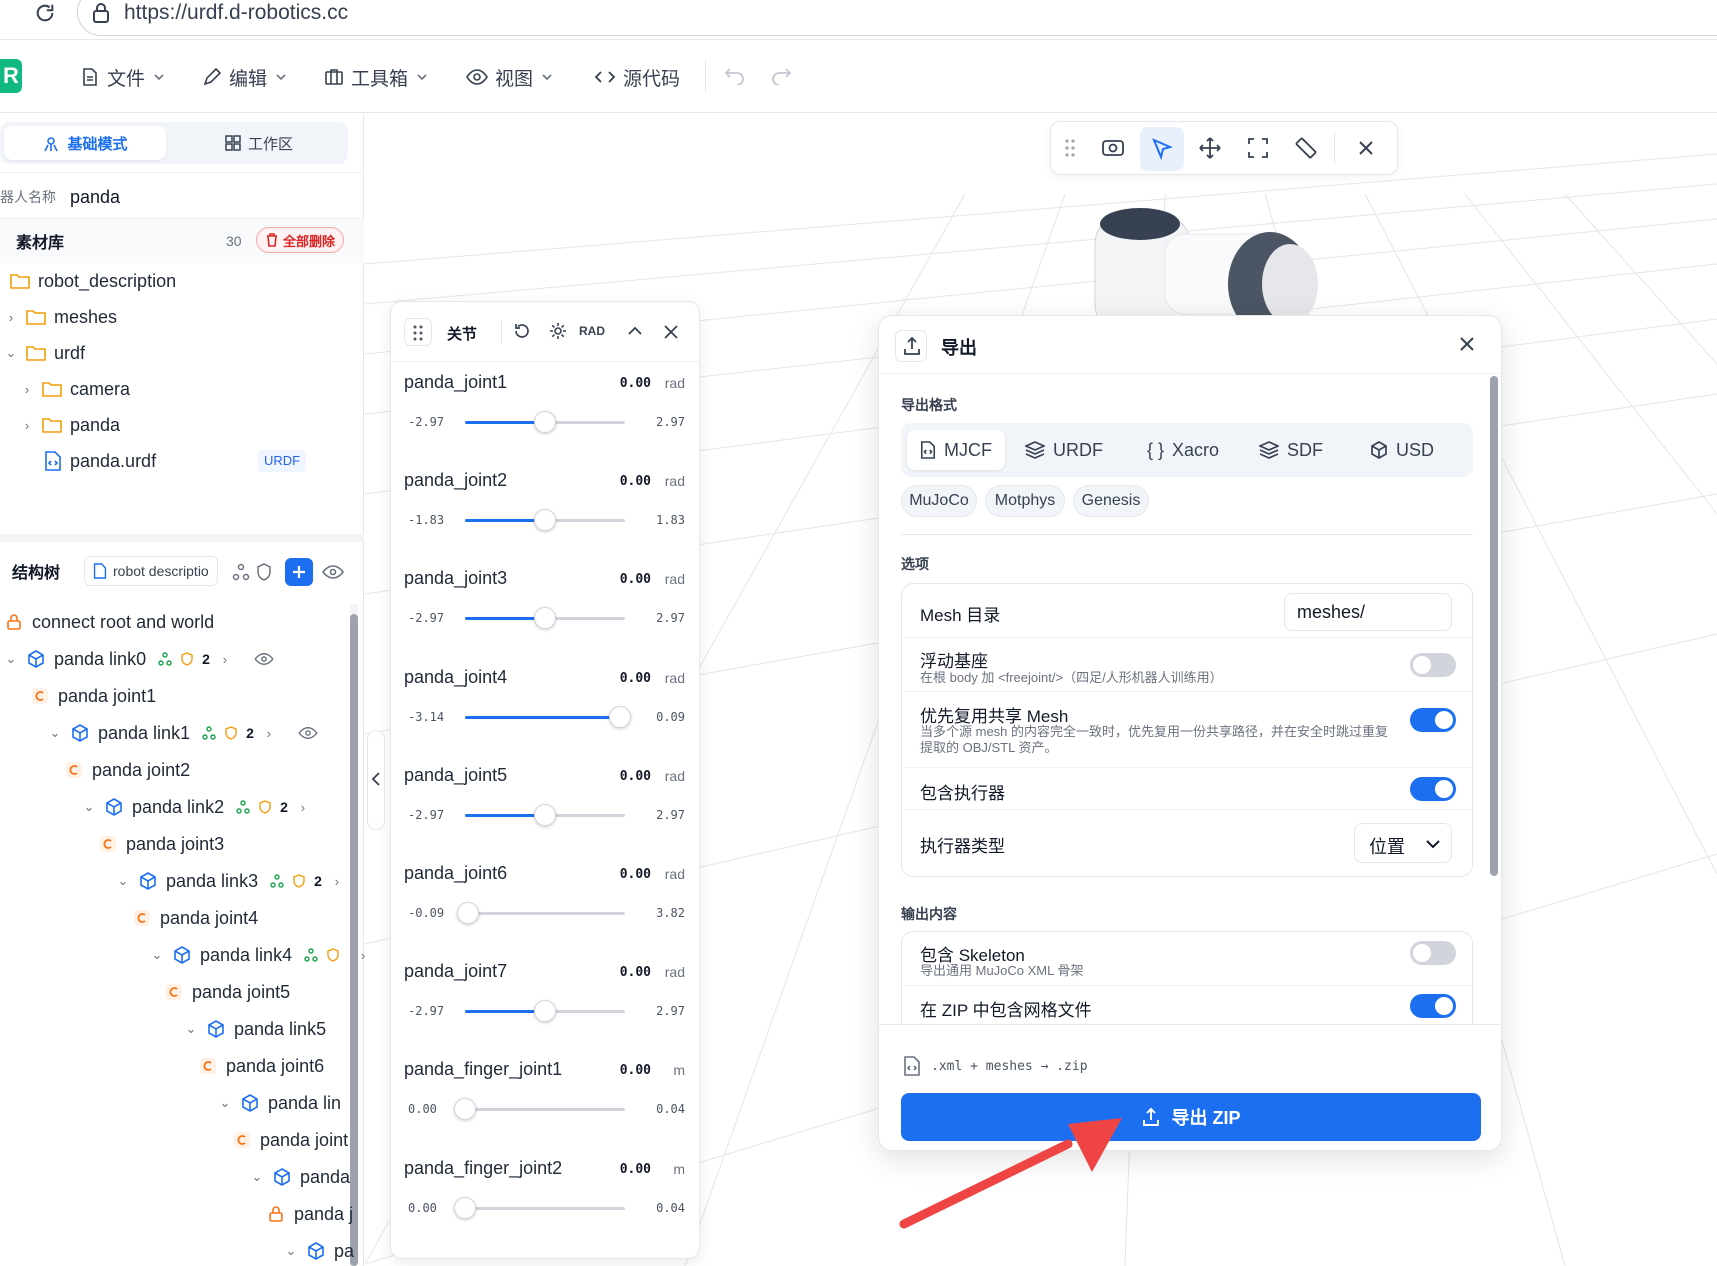 The image size is (1717, 1266). What do you see at coordinates (319, 1251) in the screenshot?
I see `tree-node: ⌄ pa` at bounding box center [319, 1251].